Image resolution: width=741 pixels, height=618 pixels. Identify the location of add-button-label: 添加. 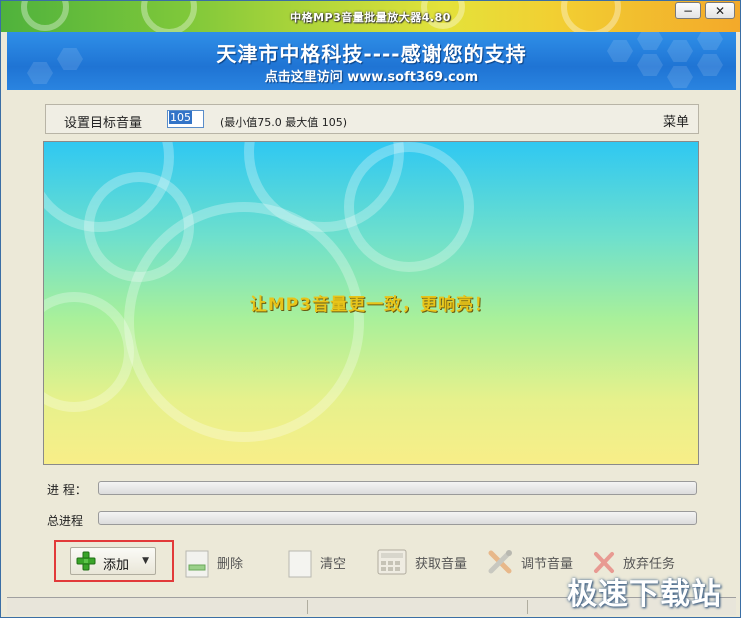
(116, 565).